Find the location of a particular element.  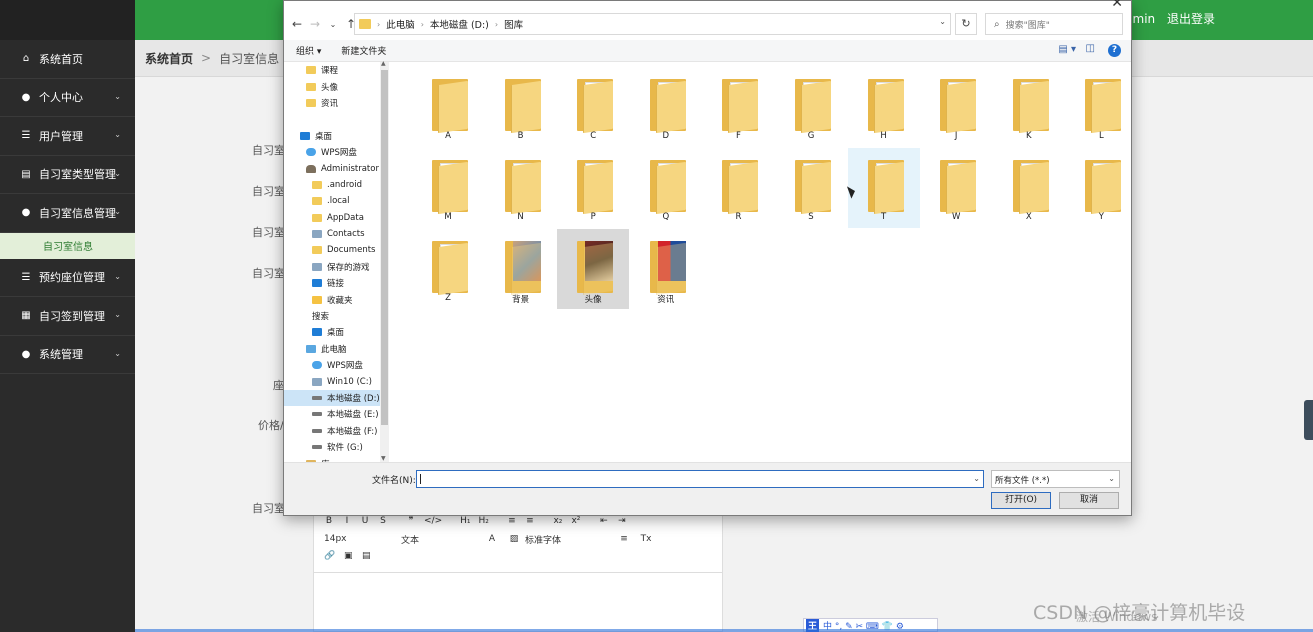

preview-pane-icon: ◫ is located at coordinates (1090, 48).